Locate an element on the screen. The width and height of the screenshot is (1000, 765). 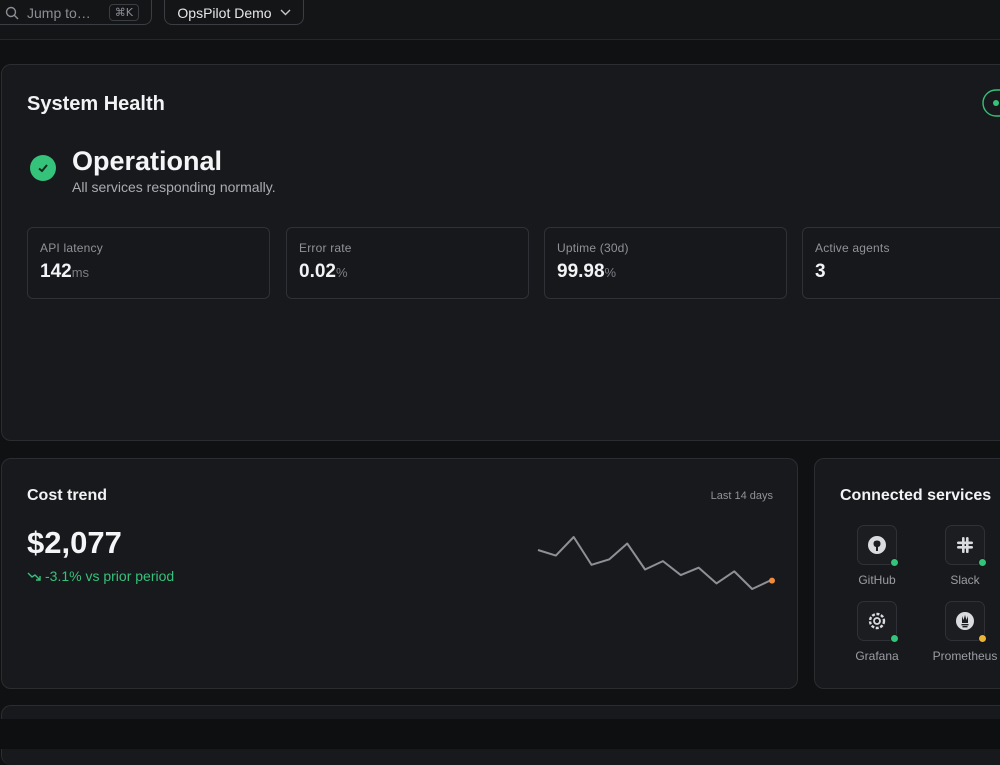
metric-value: 99.98 is located at coordinates (581, 271).